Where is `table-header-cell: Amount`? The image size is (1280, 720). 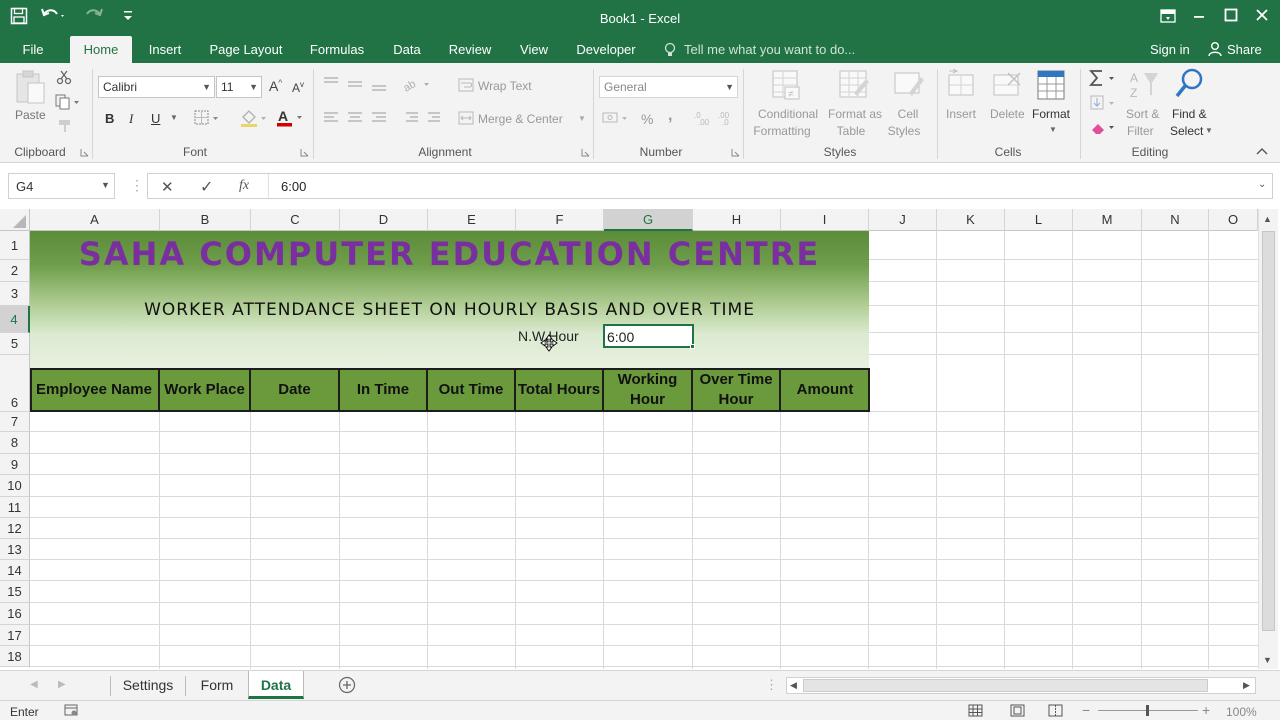 table-header-cell: Amount is located at coordinates (825, 389).